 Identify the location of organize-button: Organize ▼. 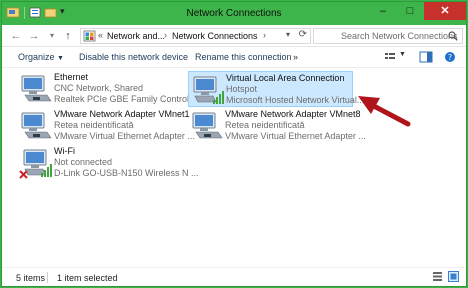
(41, 57).